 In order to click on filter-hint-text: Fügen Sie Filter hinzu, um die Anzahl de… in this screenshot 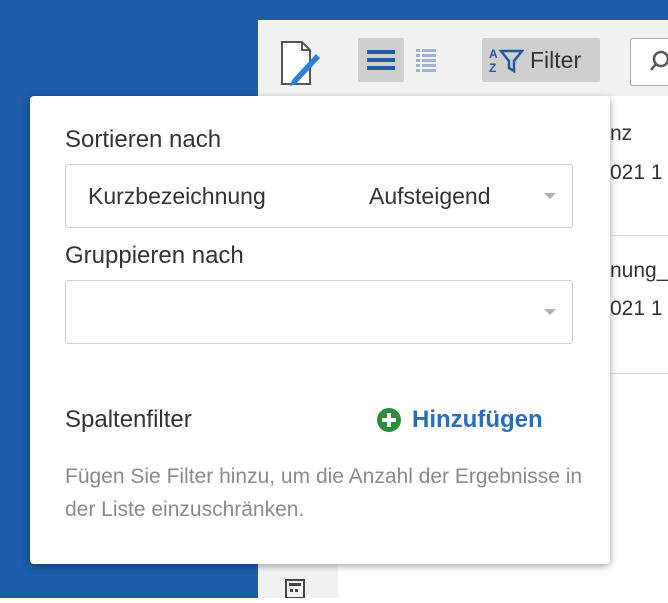, I will do `click(324, 493)`.